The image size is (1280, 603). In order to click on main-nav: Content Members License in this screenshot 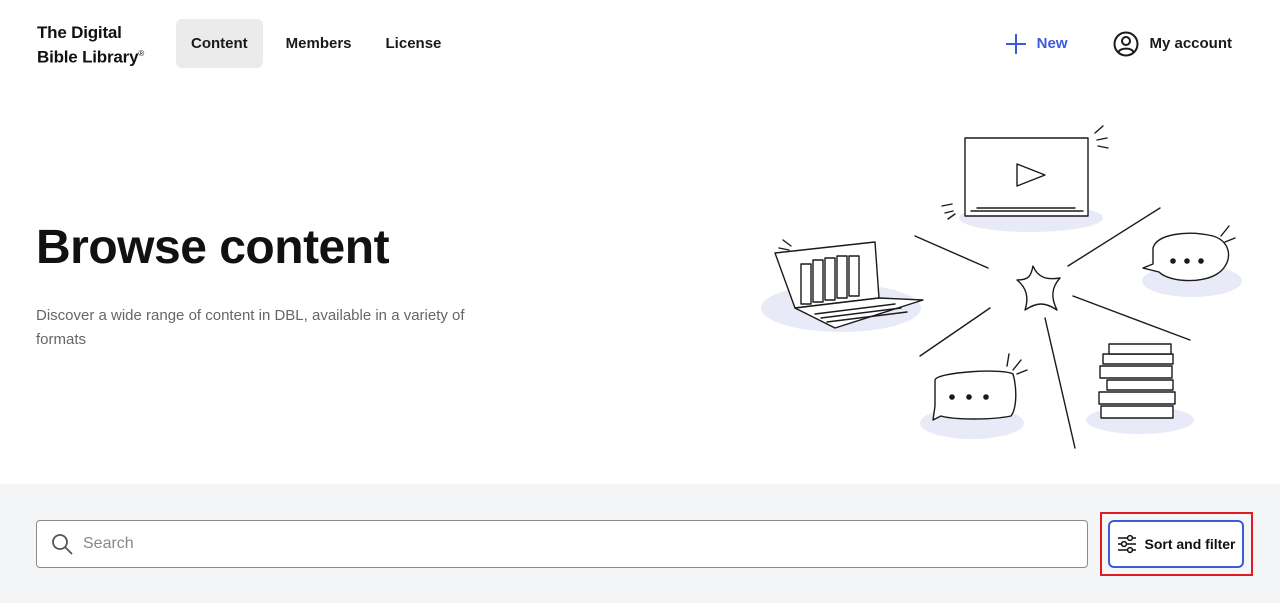, I will do `click(318, 43)`.